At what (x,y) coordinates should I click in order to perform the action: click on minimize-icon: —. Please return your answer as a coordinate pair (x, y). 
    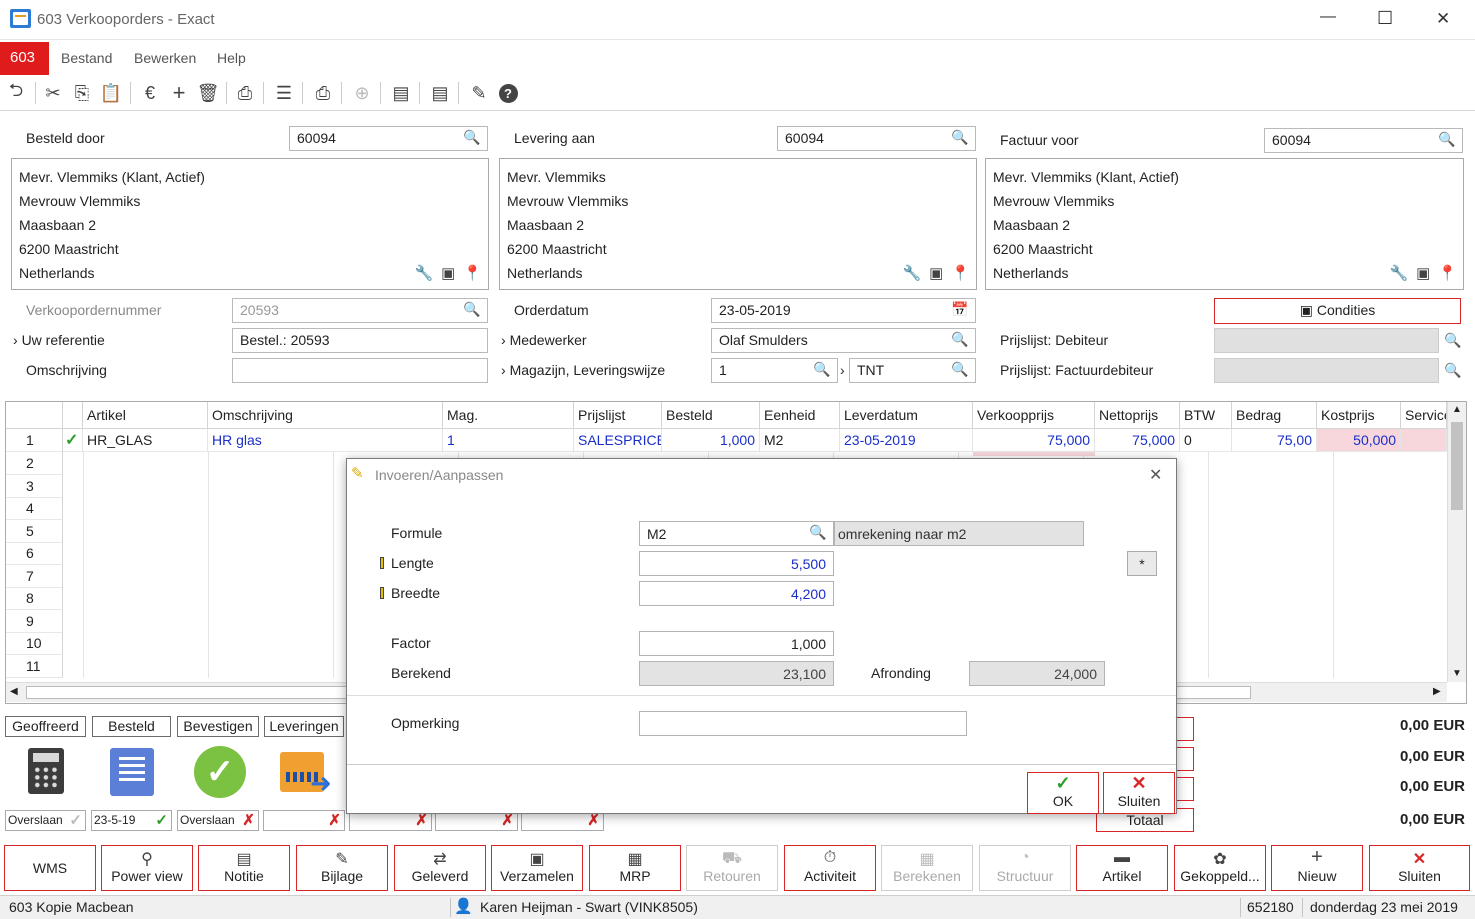
    Looking at the image, I should click on (1328, 17).